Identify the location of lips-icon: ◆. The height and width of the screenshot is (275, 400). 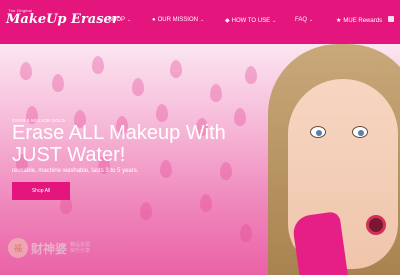
(227, 21).